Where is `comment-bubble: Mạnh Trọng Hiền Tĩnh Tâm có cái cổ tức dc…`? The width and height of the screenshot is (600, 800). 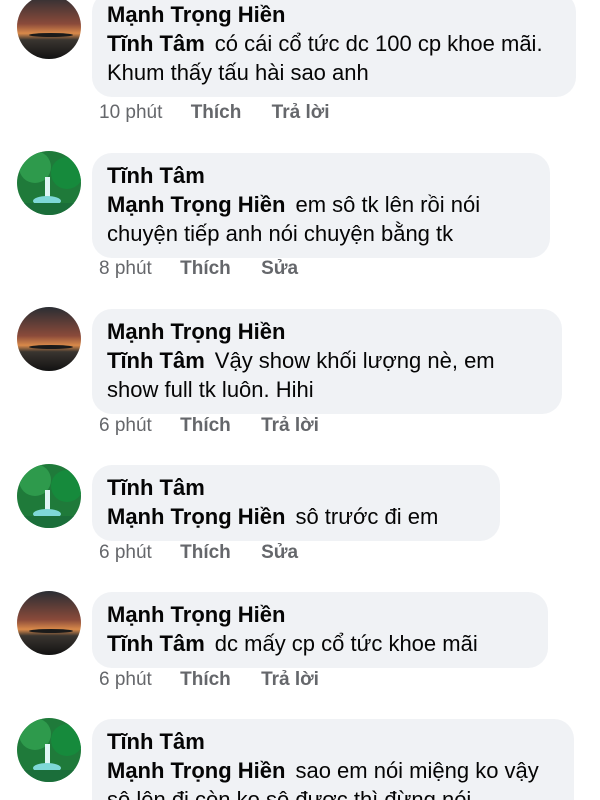 comment-bubble: Mạnh Trọng Hiền Tĩnh Tâm có cái cổ tức dc… is located at coordinates (334, 48).